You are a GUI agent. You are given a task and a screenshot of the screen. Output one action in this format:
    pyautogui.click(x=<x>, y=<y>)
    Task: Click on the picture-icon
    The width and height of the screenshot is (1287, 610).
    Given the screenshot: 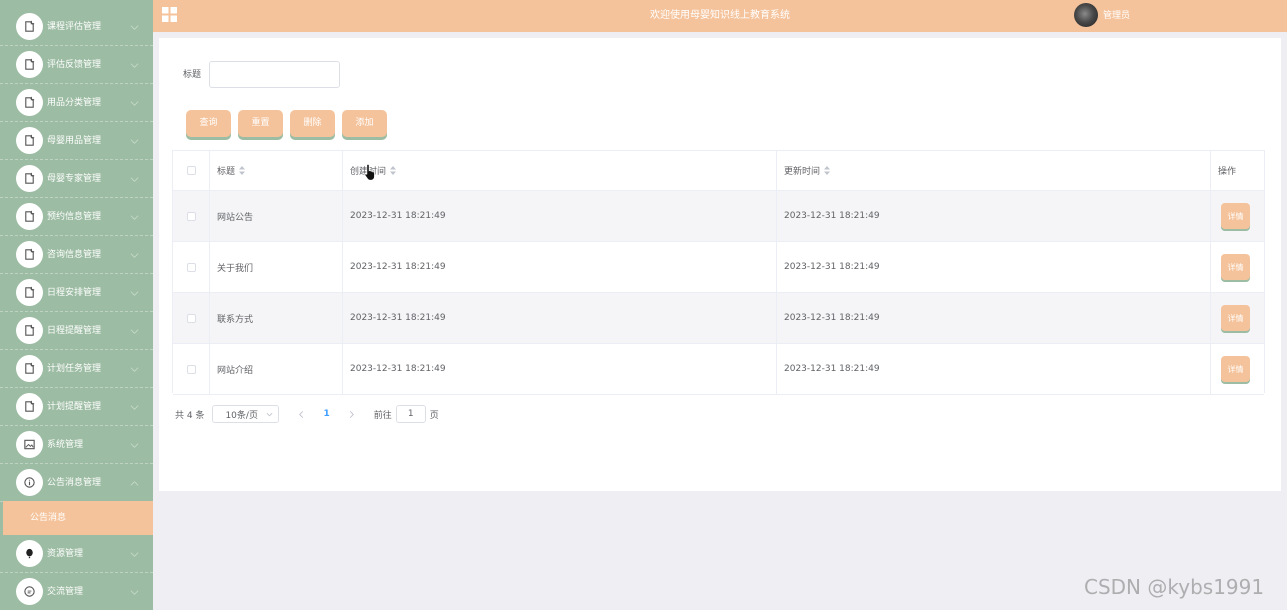 What is the action you would take?
    pyautogui.click(x=29, y=444)
    